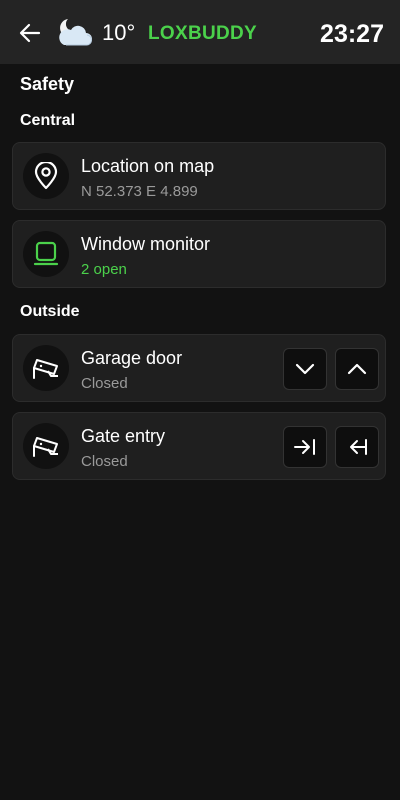  I want to click on card-title: Gate entry, so click(123, 436).